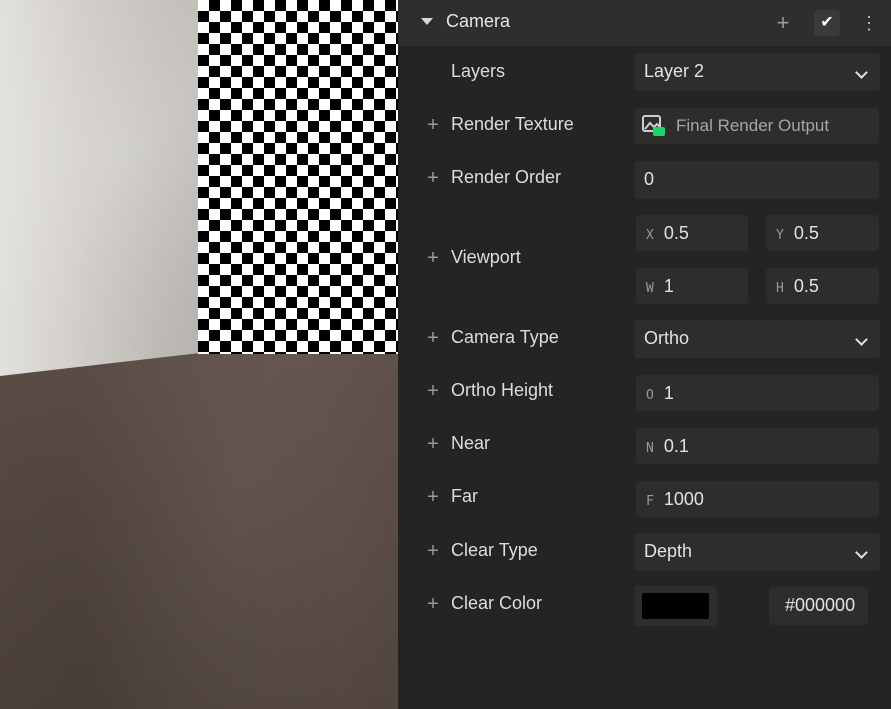  I want to click on near-plus-icon: +, so click(433, 444).